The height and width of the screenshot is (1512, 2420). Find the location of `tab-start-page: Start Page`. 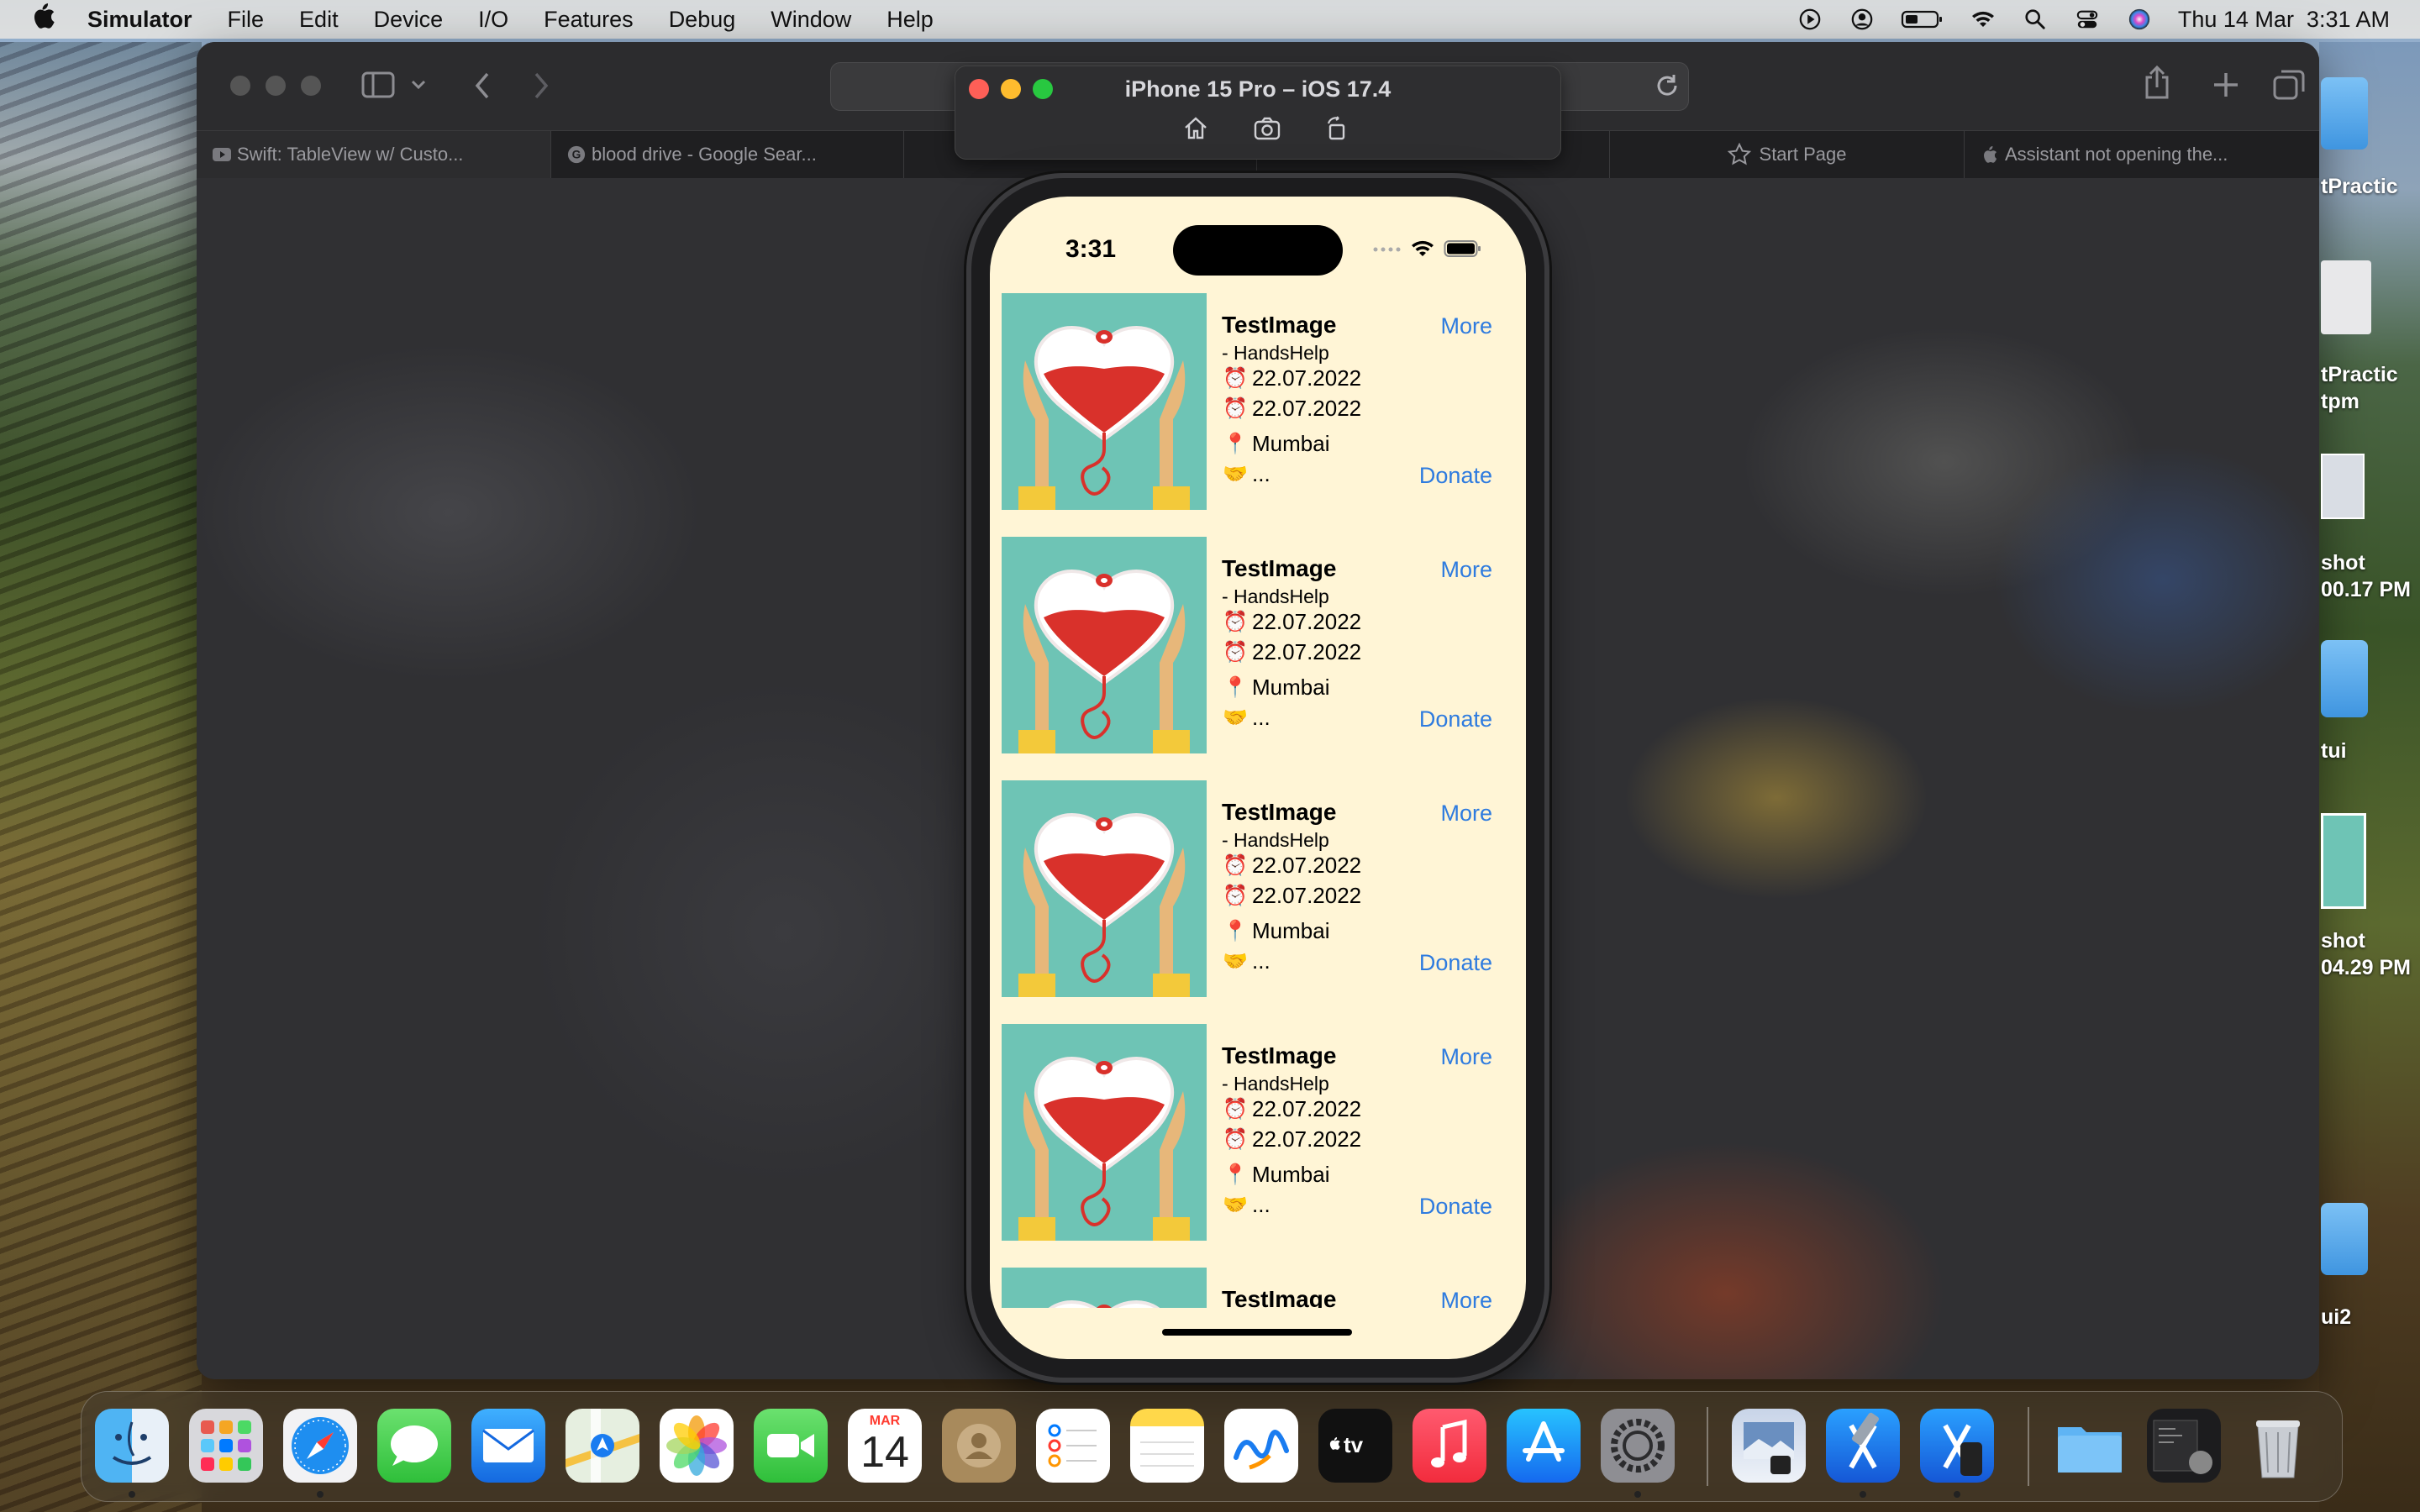

tab-start-page: Start Page is located at coordinates (1788, 154).